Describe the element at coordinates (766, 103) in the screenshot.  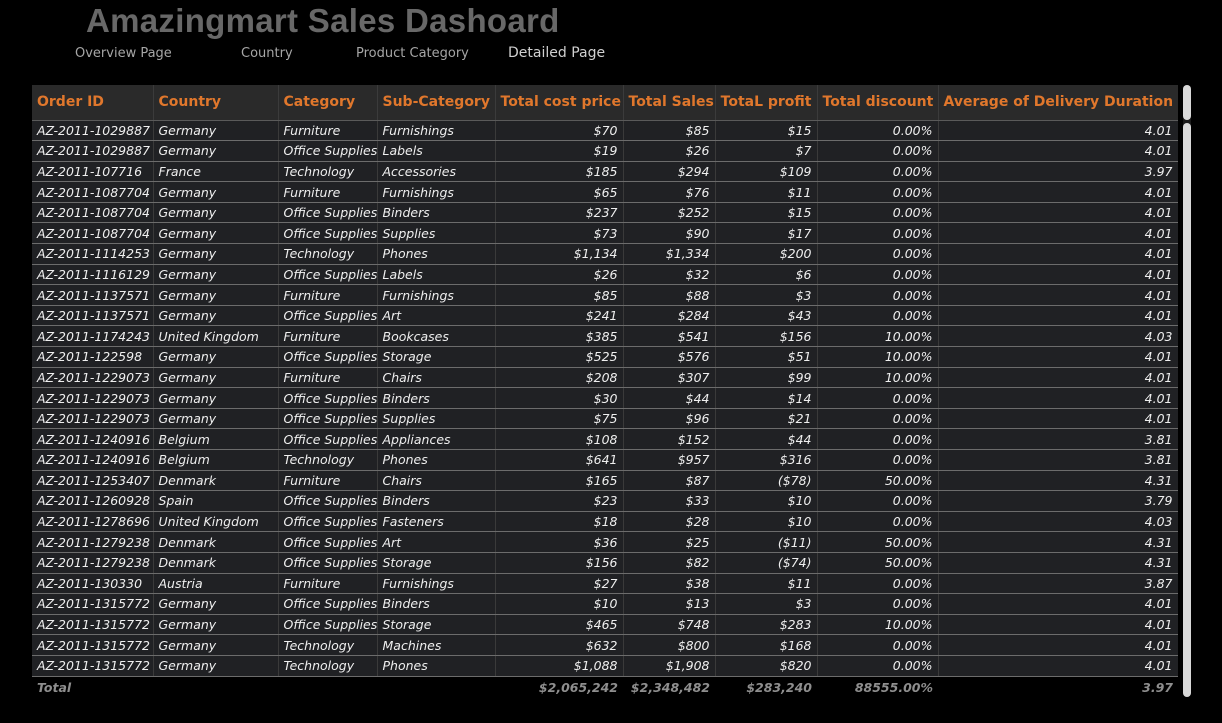
I see `column-header-total-profit: TotaL profit` at that location.